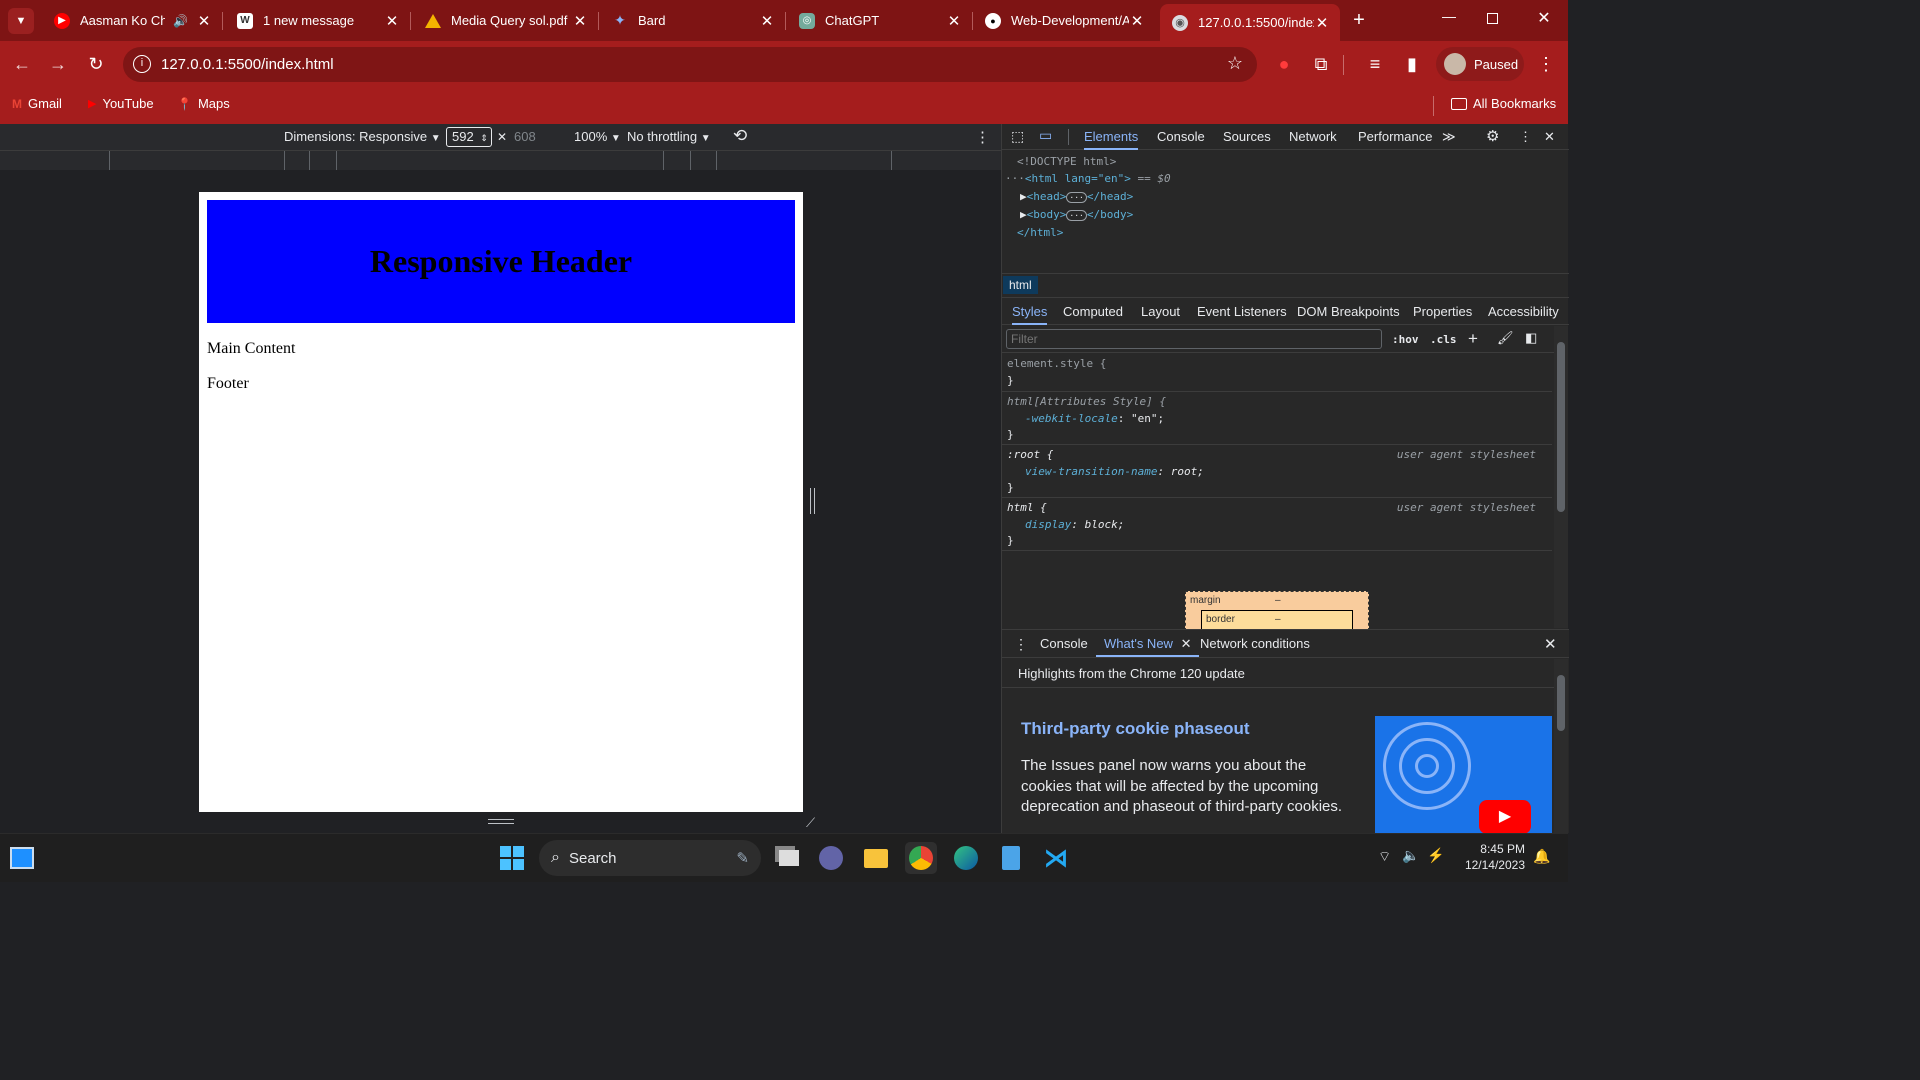 This screenshot has width=1920, height=1080. What do you see at coordinates (1531, 338) in the screenshot?
I see `toggle-sidebar-icon: ◧` at bounding box center [1531, 338].